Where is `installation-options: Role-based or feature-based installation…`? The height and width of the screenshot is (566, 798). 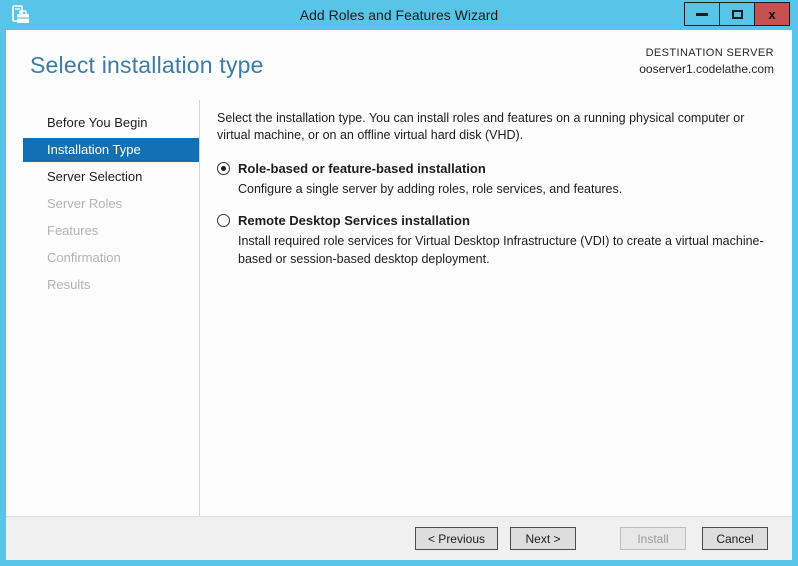
installation-options: Role-based or feature-based installation… is located at coordinates (497, 214).